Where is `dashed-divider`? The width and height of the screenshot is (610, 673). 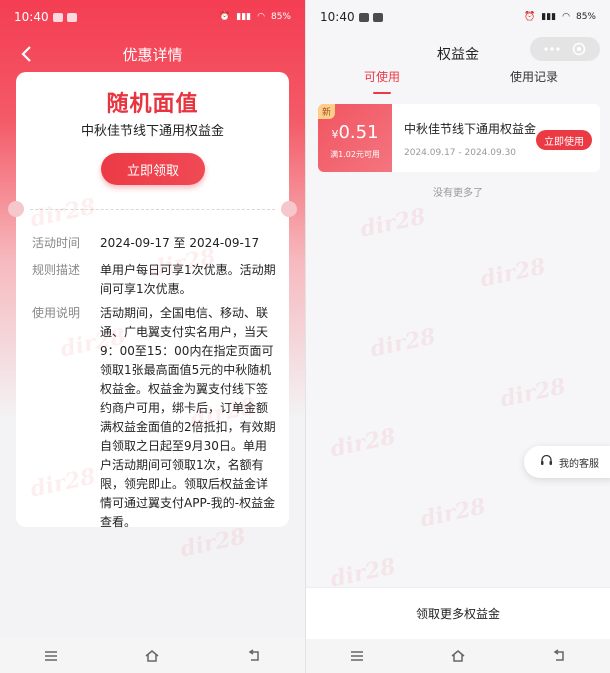 dashed-divider is located at coordinates (152, 209).